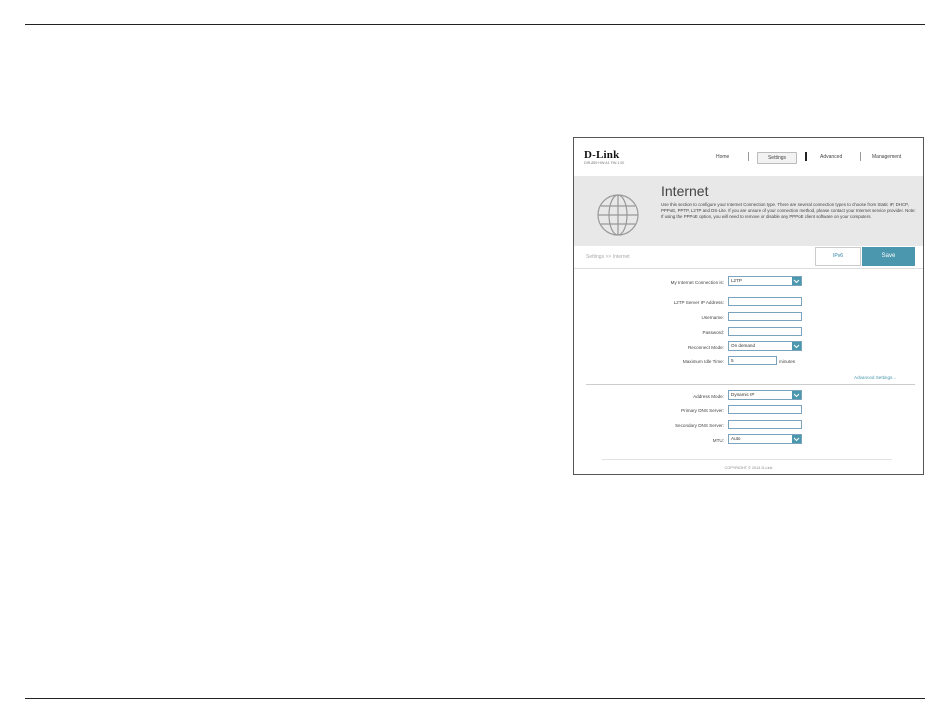 This screenshot has width=950, height=725. I want to click on address-mode-select: Dynamic IP, so click(765, 395).